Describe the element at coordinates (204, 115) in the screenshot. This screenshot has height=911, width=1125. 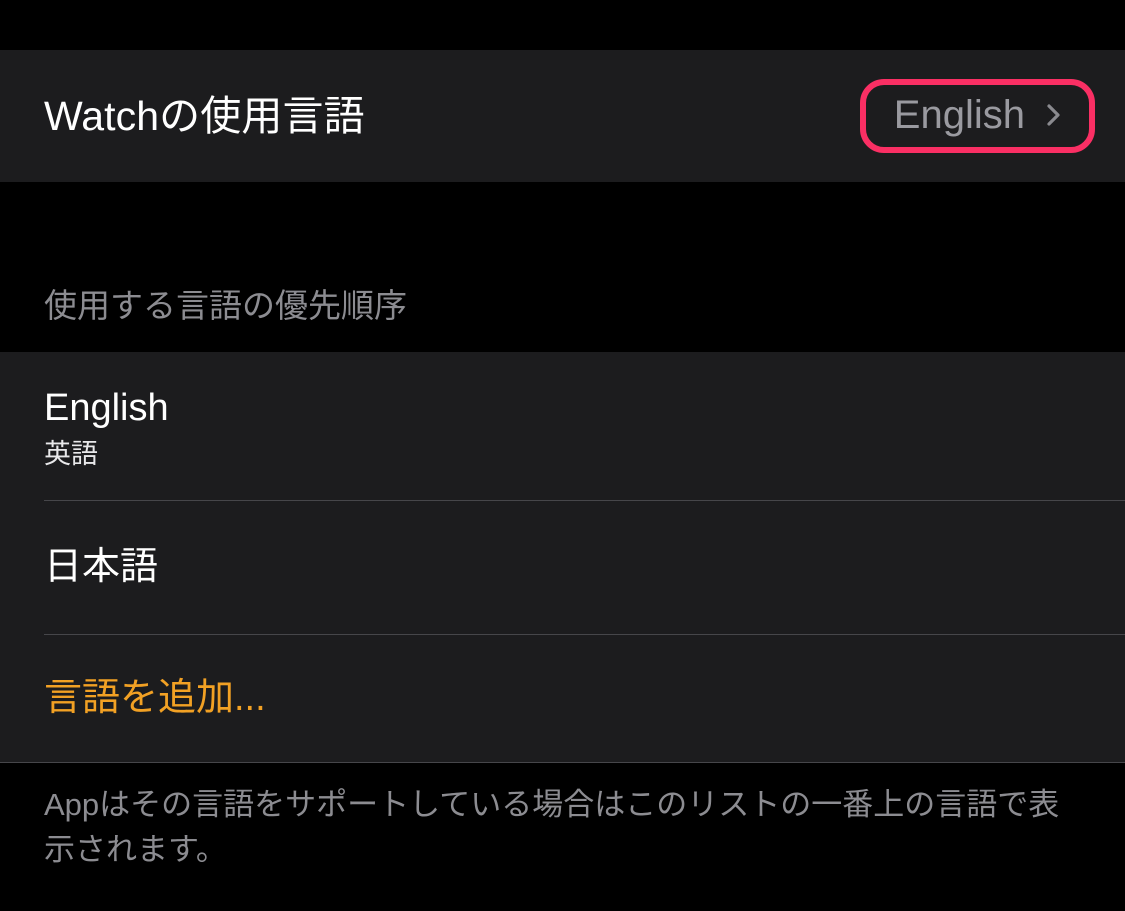
I see `page-title: Watchの使用言語` at that location.